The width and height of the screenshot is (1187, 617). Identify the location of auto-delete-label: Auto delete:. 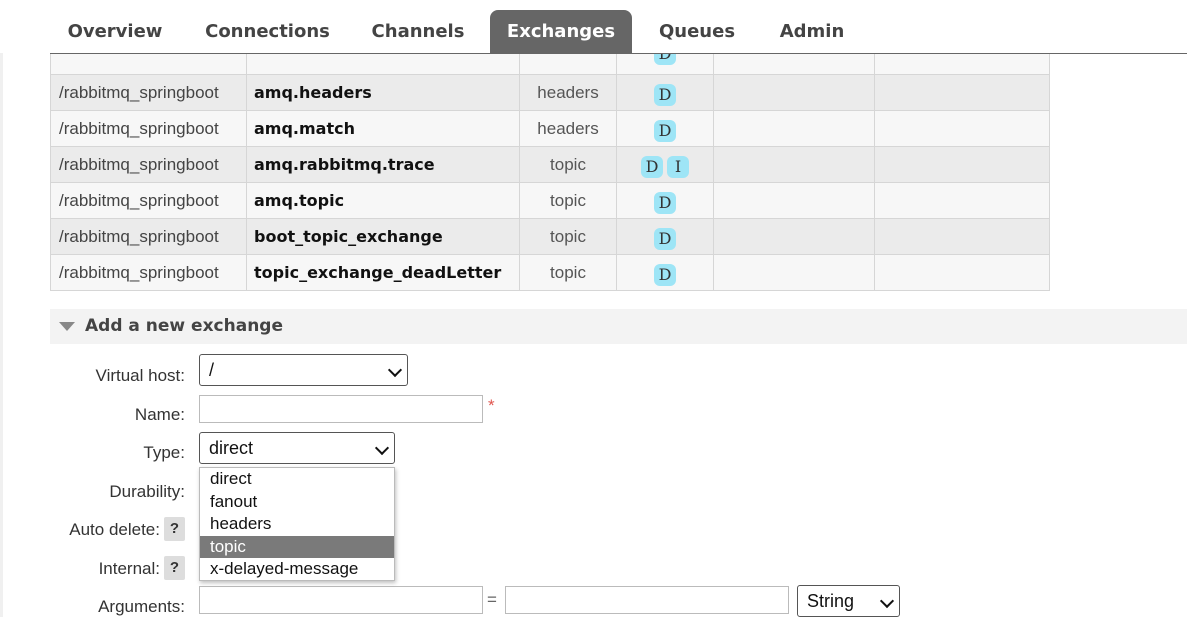
(114, 529).